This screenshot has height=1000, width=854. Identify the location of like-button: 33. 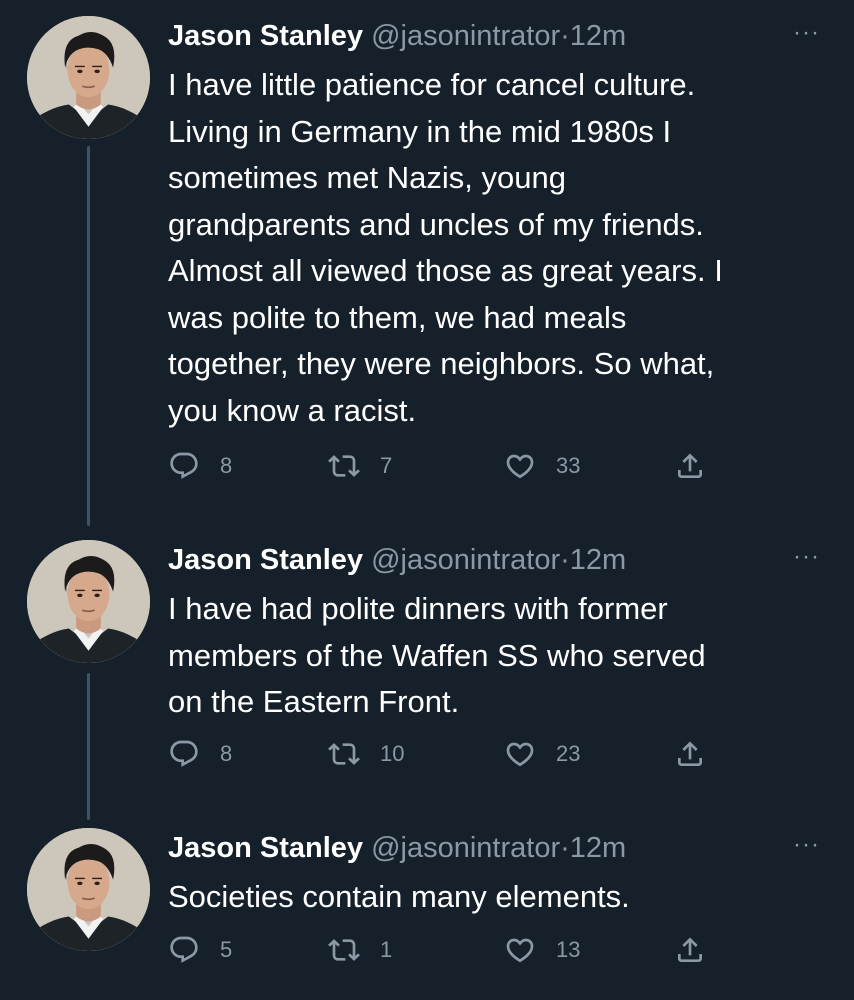
(542, 466).